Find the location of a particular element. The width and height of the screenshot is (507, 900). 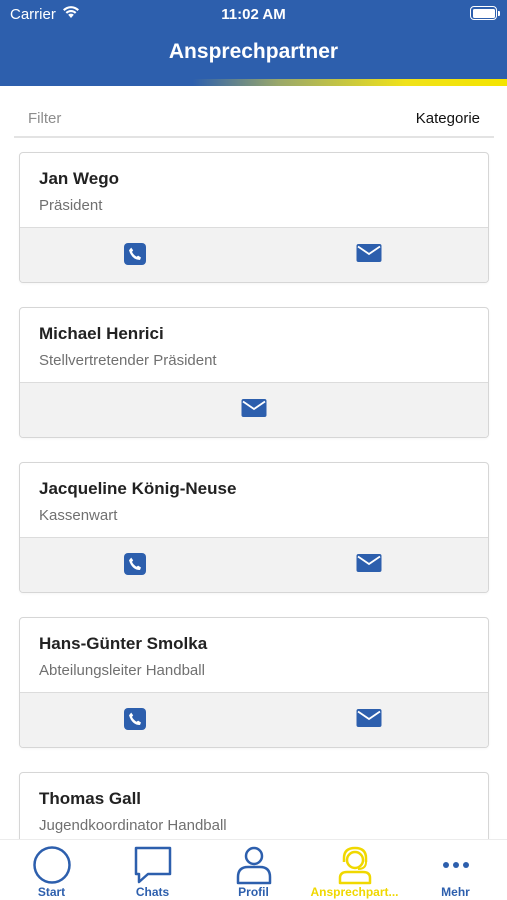

headset-icon is located at coordinates (355, 865).